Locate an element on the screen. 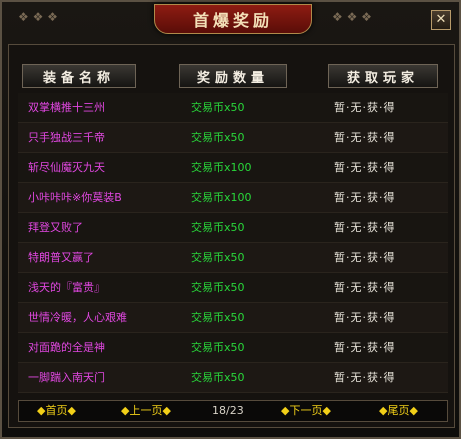 This screenshot has width=461, height=439. page-indicator: 18/23 is located at coordinates (228, 410).